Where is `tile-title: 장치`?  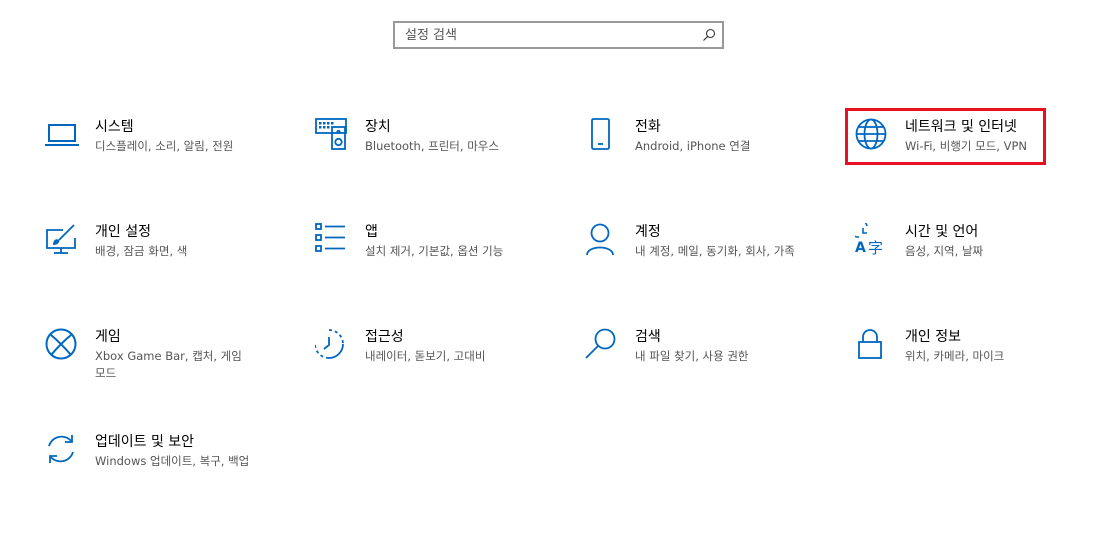
tile-title: 장치 is located at coordinates (378, 127).